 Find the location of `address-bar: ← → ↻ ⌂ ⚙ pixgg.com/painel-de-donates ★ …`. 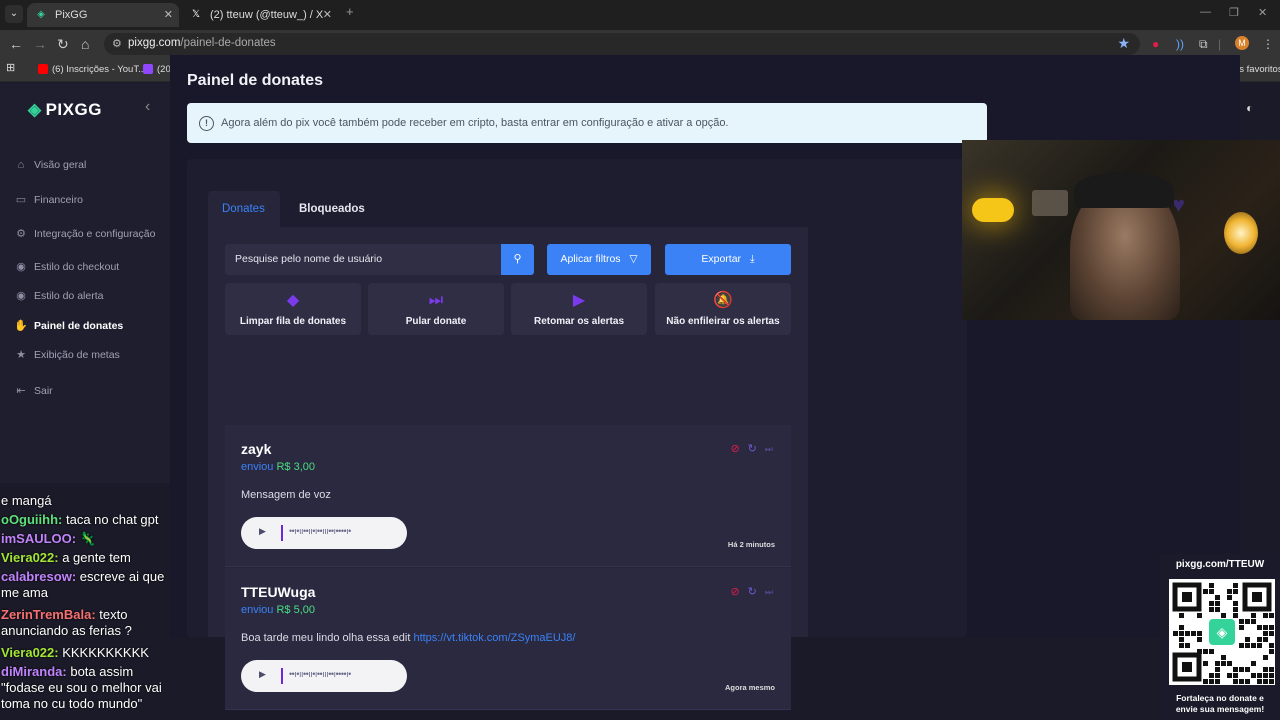

address-bar: ← → ↻ ⌂ ⚙ pixgg.com/painel-de-donates ★ … is located at coordinates (640, 44).